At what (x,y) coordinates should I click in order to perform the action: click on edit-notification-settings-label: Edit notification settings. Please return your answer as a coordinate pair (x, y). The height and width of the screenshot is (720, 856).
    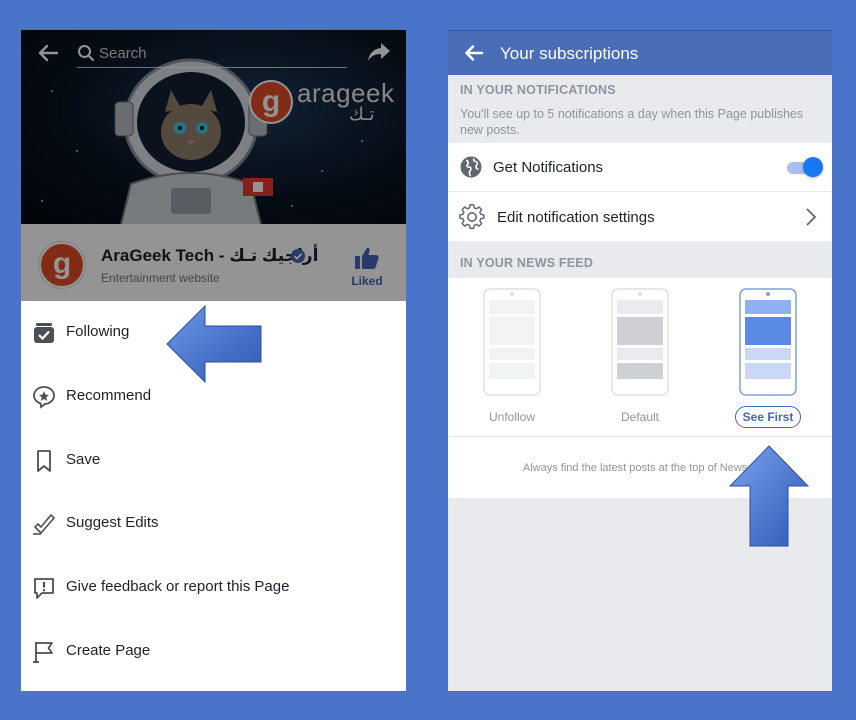
    Looking at the image, I should click on (576, 217).